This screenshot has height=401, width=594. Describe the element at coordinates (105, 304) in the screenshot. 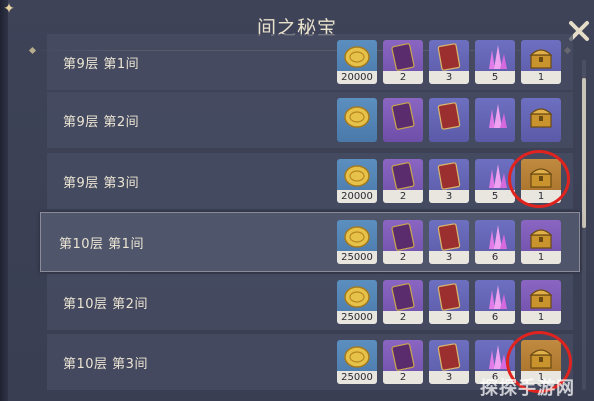

I see `row-label: 第10层 第2间` at that location.